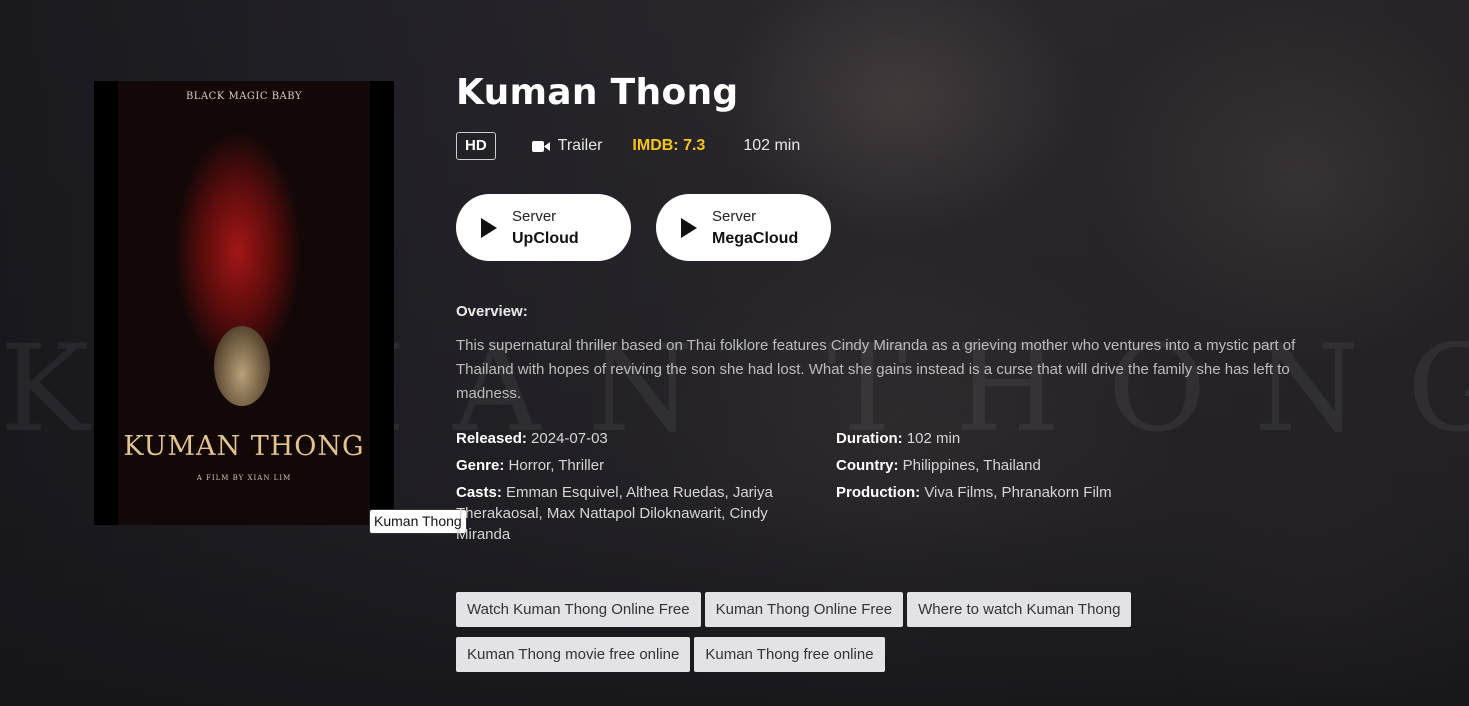 The height and width of the screenshot is (706, 1469). What do you see at coordinates (972, 465) in the screenshot?
I see `country-value: Philippines, Thailand` at bounding box center [972, 465].